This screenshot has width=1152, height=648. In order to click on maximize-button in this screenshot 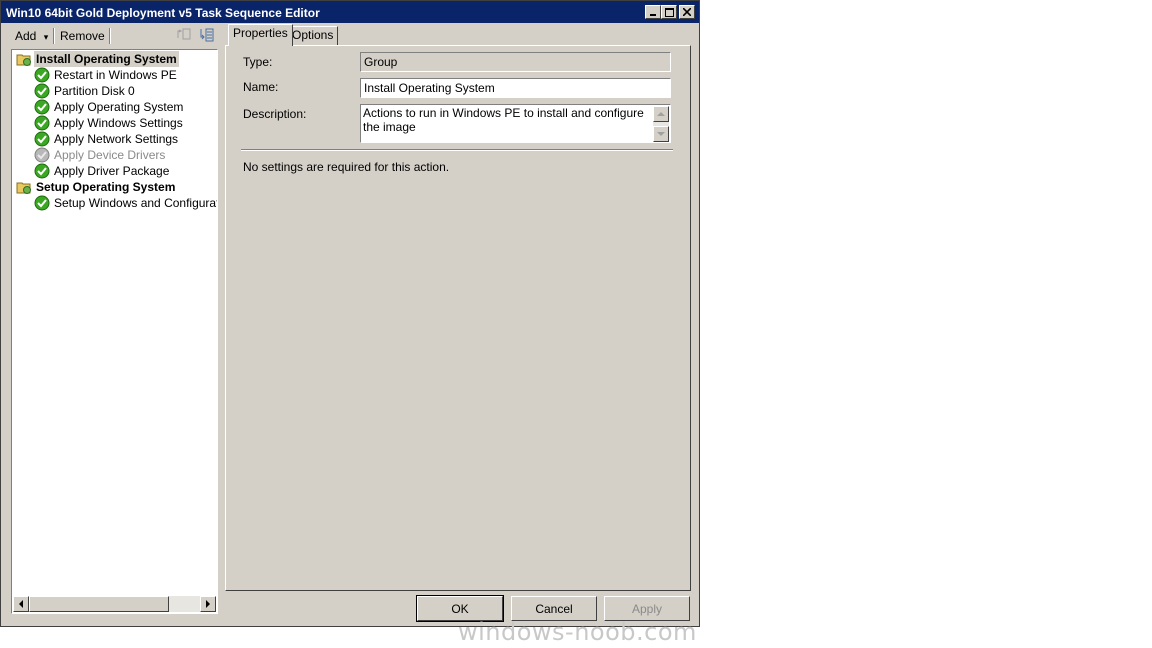, I will do `click(669, 12)`.